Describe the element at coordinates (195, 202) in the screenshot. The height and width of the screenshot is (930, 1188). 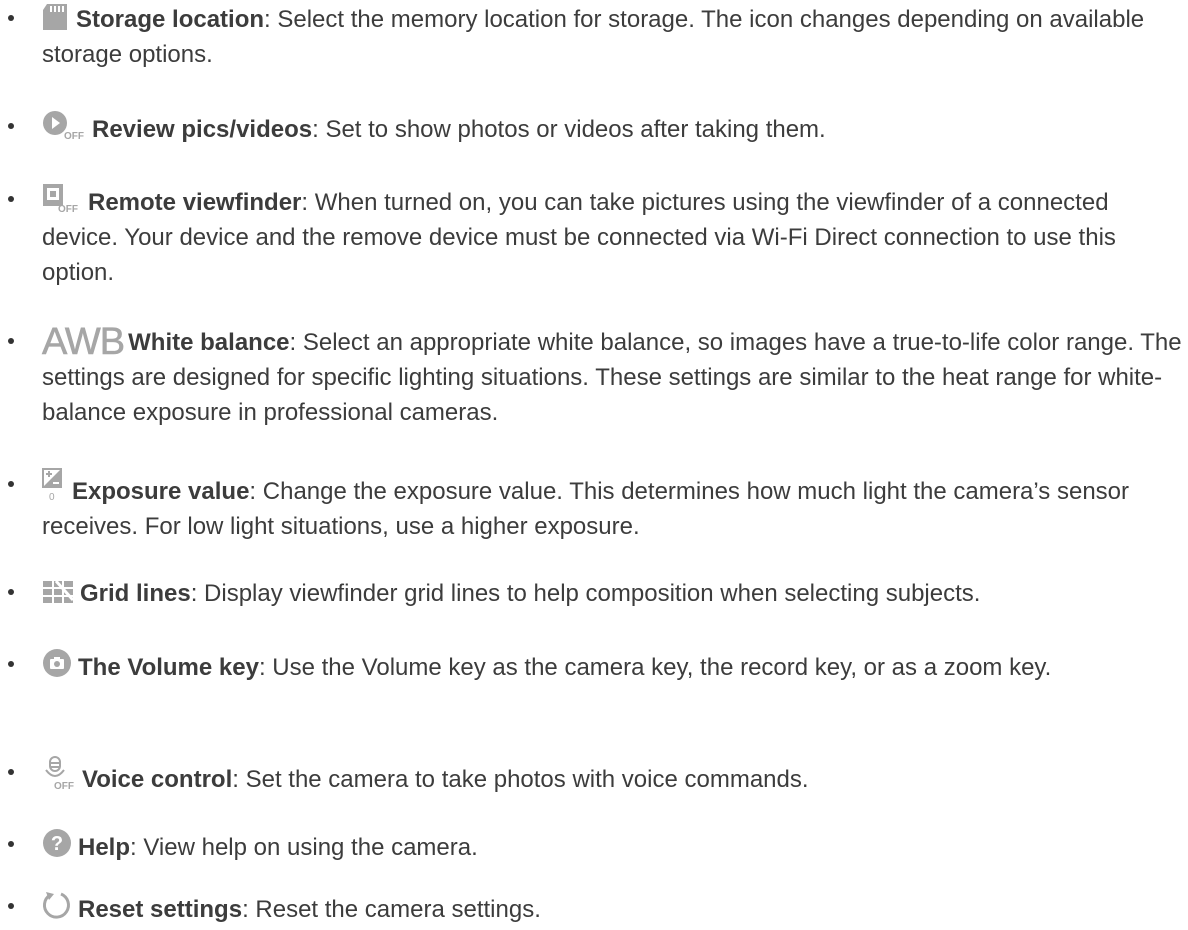
I see `item-term: Remote viewfinder` at that location.